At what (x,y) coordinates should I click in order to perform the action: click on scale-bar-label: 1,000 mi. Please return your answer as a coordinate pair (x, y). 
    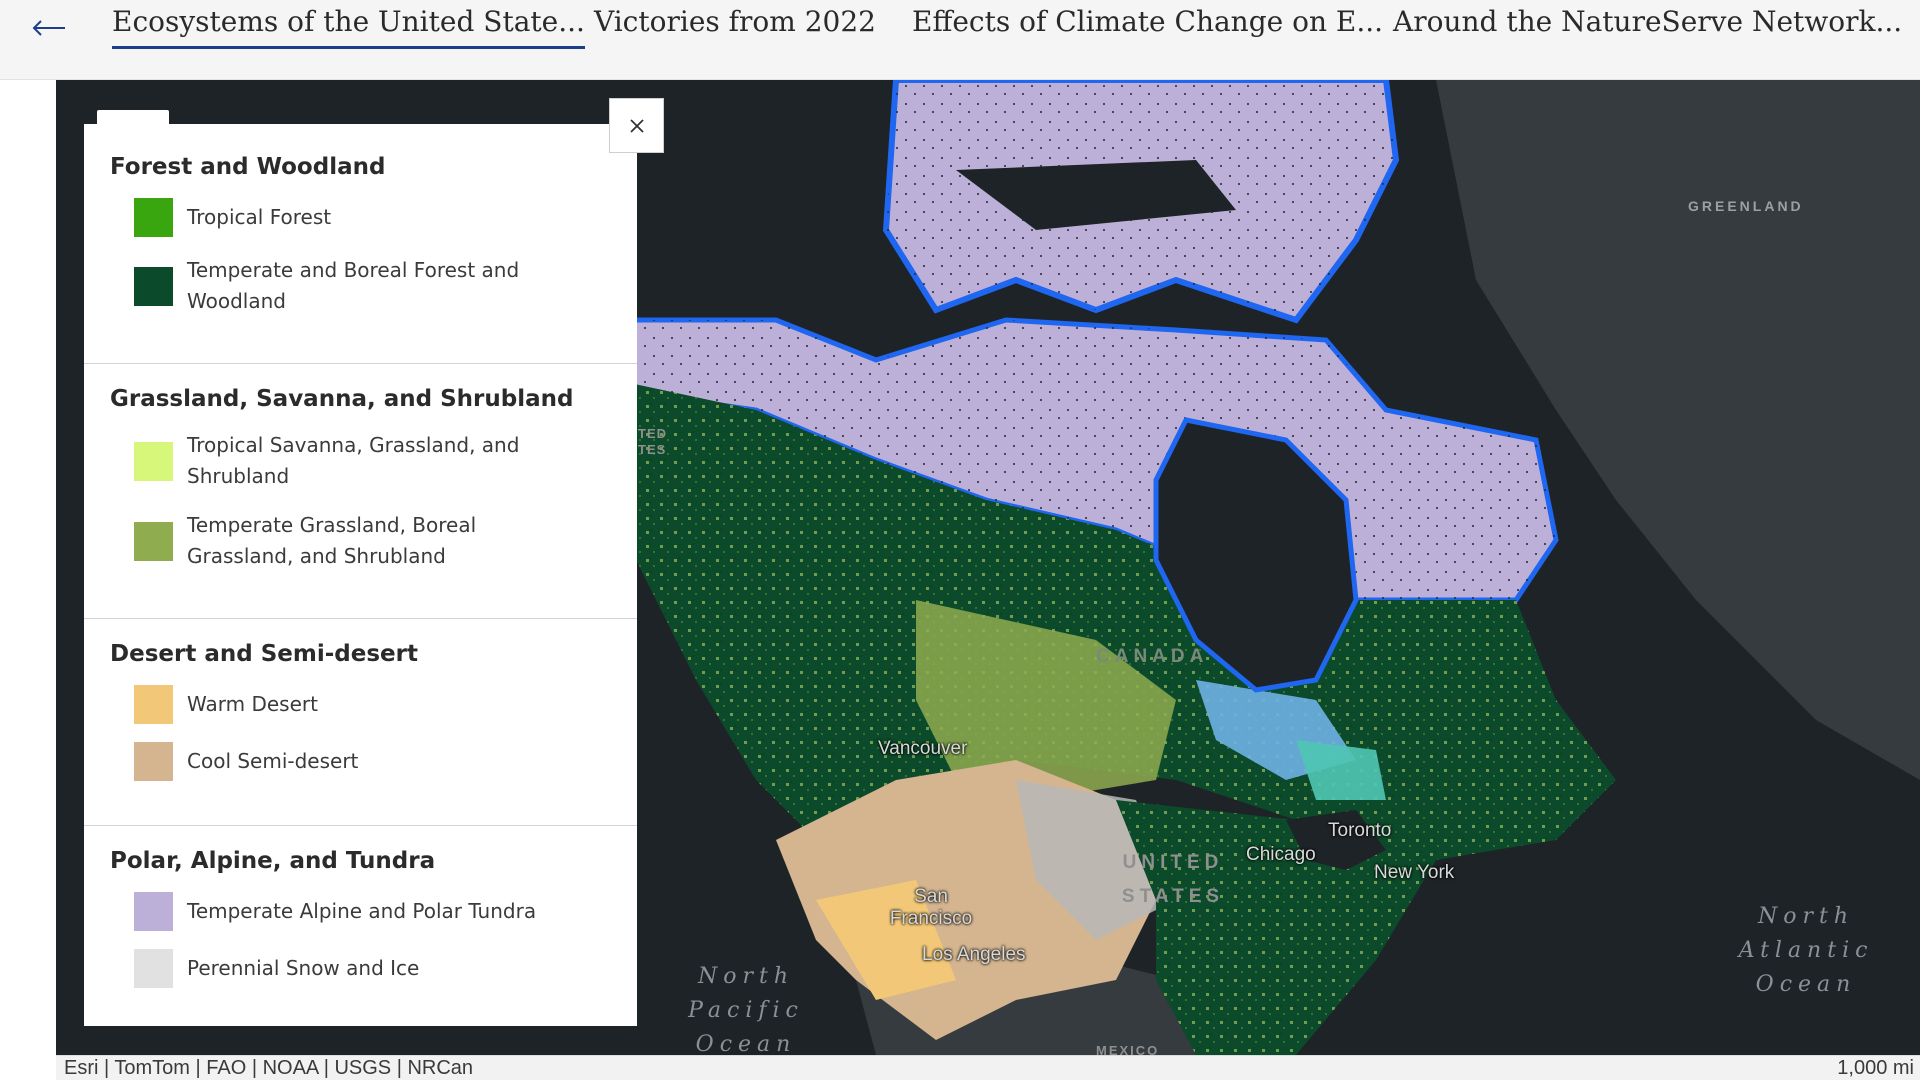
    Looking at the image, I should click on (1875, 1068).